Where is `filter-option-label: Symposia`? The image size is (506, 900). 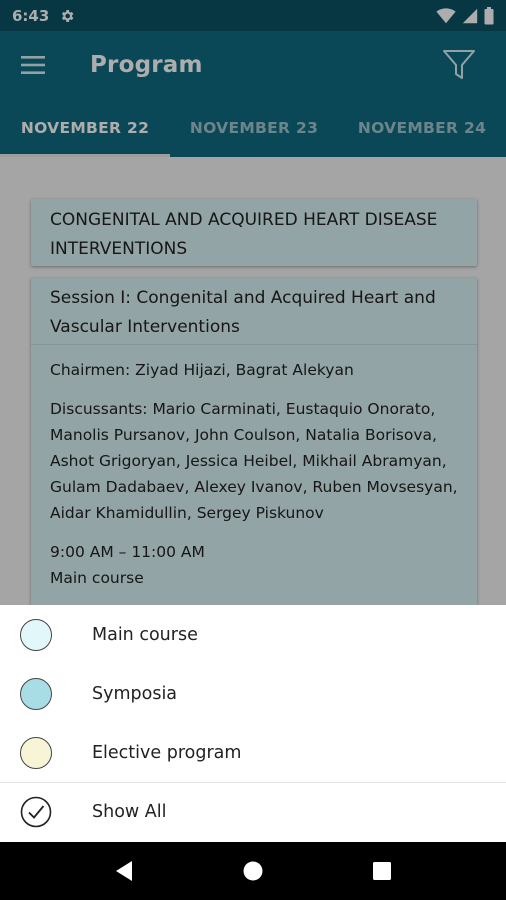 filter-option-label: Symposia is located at coordinates (135, 693).